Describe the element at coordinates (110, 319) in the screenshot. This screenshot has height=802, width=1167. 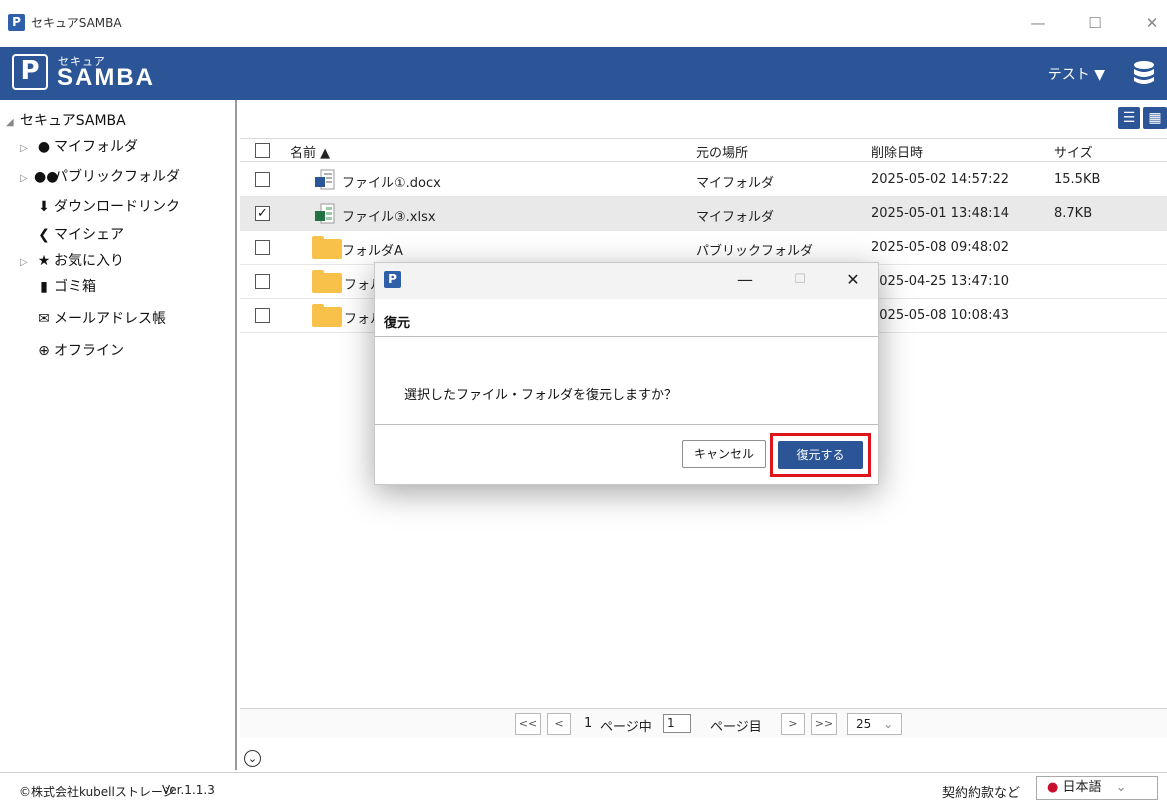
I see `sidebar-item-label: メールアドレス帳` at that location.